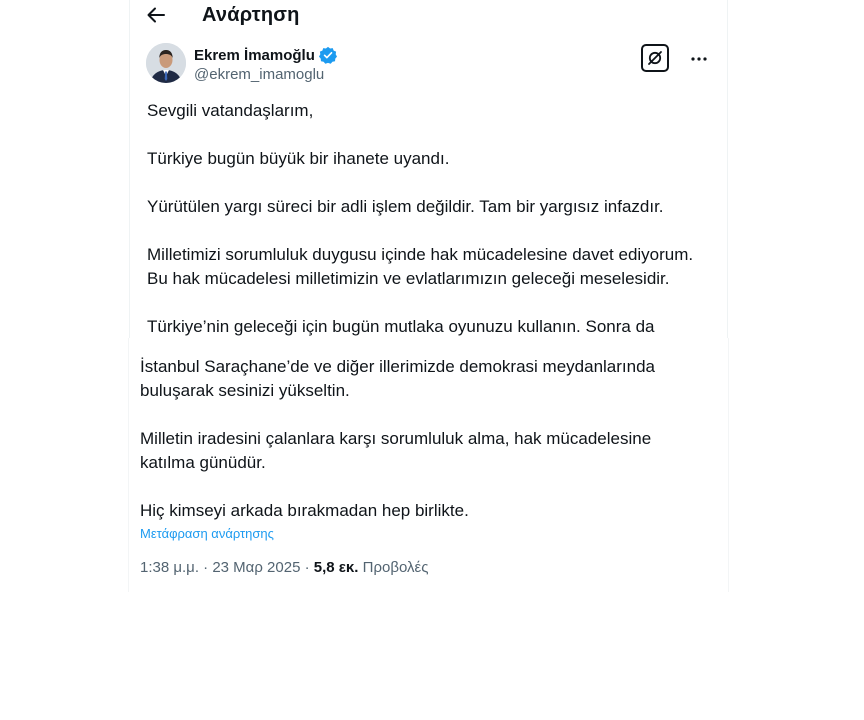 This screenshot has height=720, width=864. What do you see at coordinates (259, 74) in the screenshot?
I see `author-handle: @ekrem_imamoglu` at bounding box center [259, 74].